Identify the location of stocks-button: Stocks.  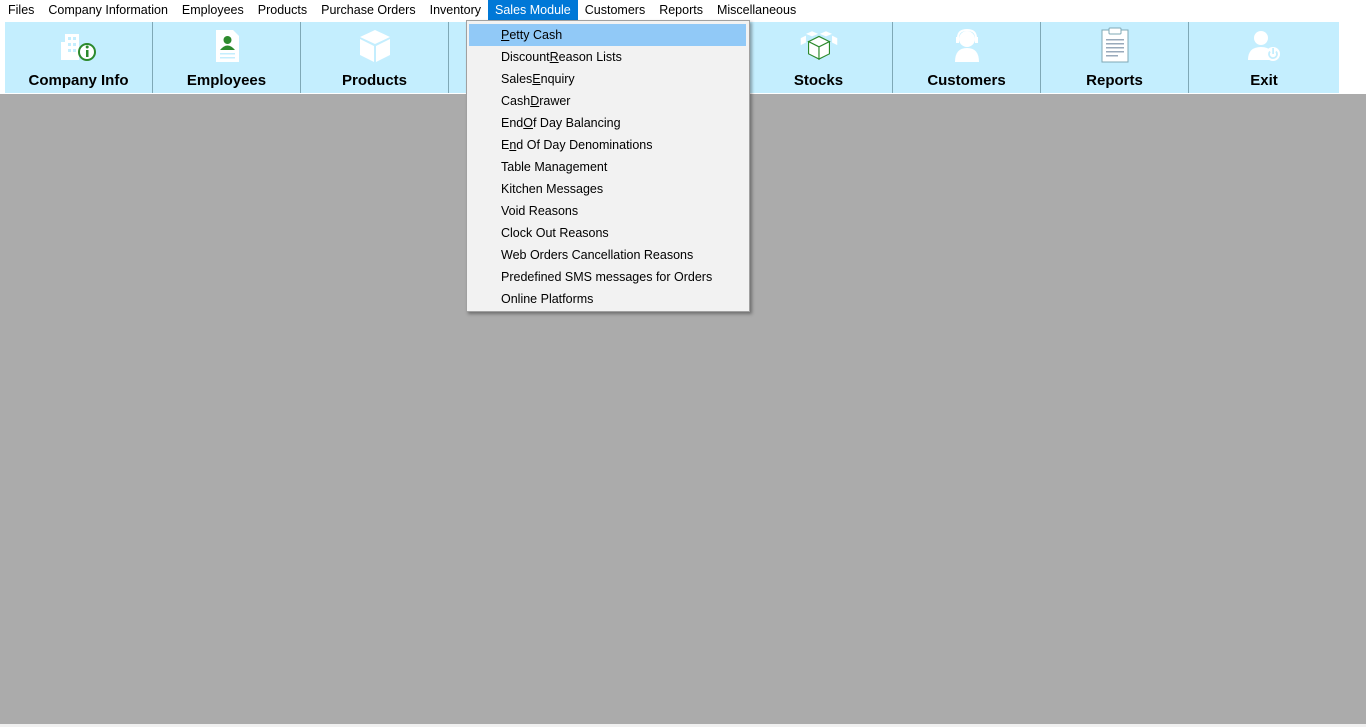
(819, 57).